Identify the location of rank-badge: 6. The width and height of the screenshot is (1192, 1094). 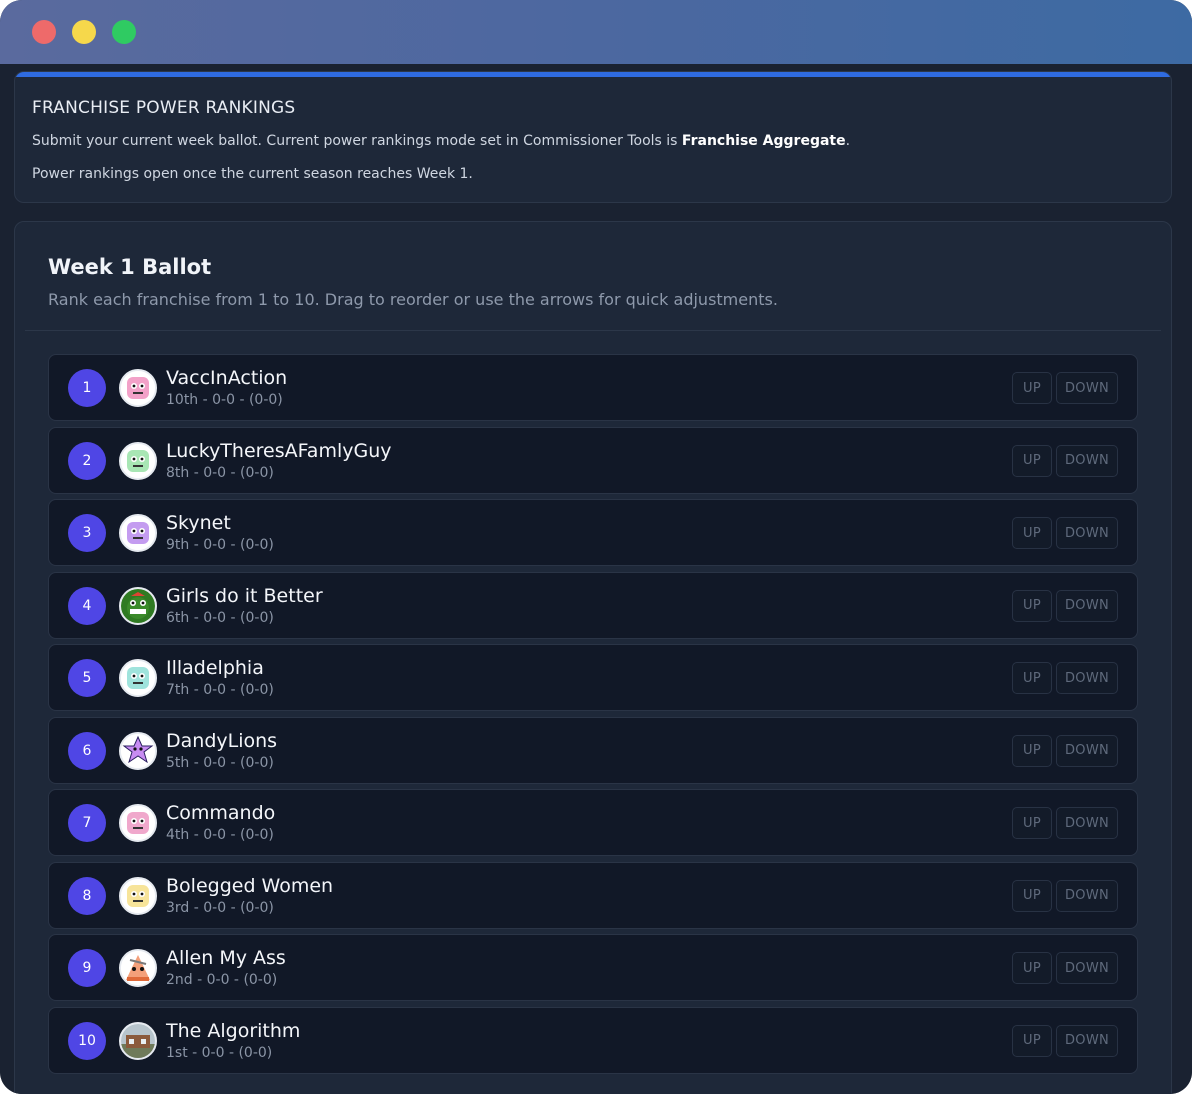
(87, 750).